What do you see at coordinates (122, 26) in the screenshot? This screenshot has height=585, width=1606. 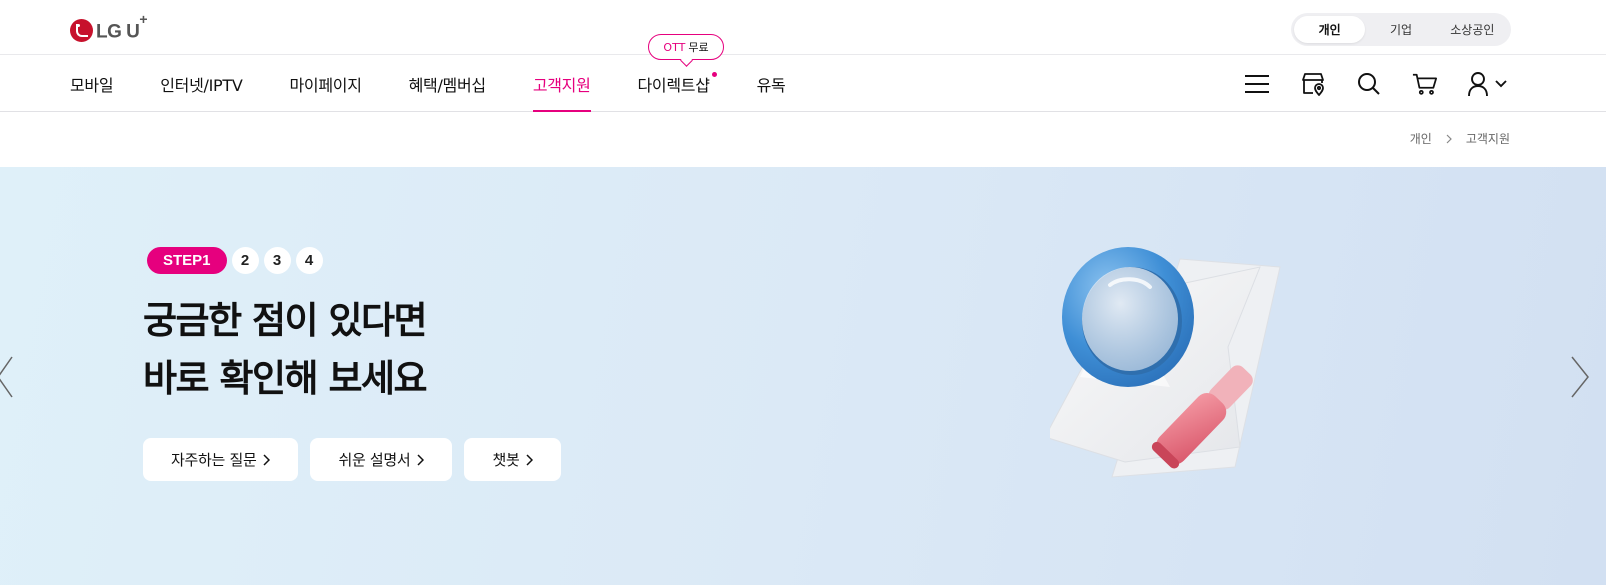 I see `logo-text: LG U+` at bounding box center [122, 26].